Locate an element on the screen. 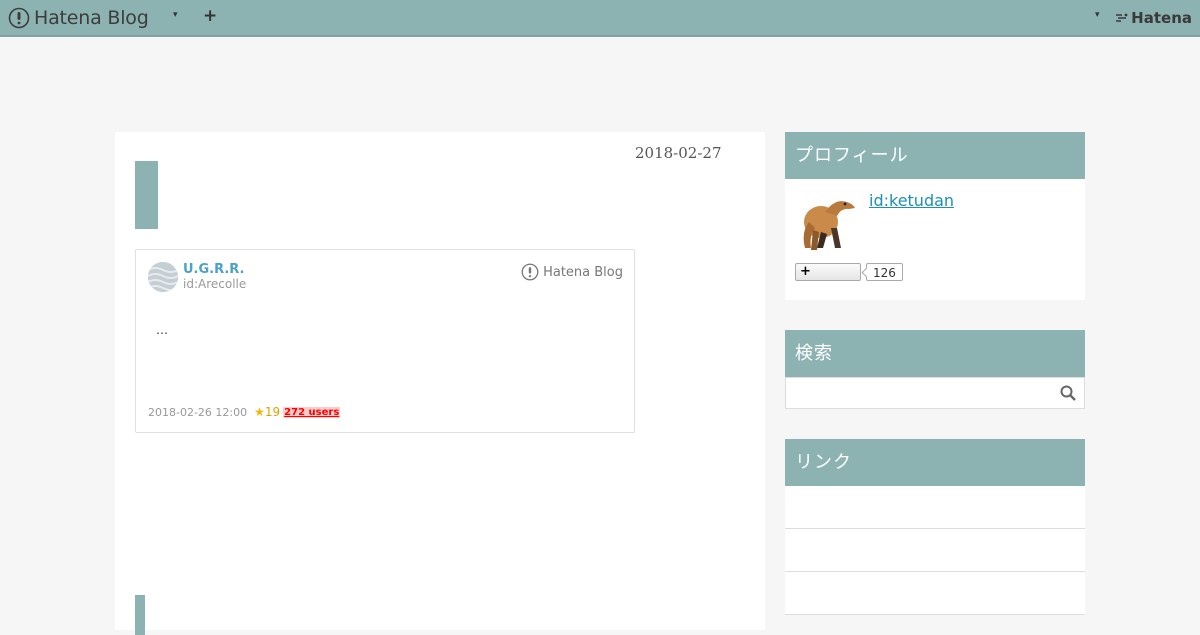  embed-service-label: Hatena Blog is located at coordinates (583, 272).